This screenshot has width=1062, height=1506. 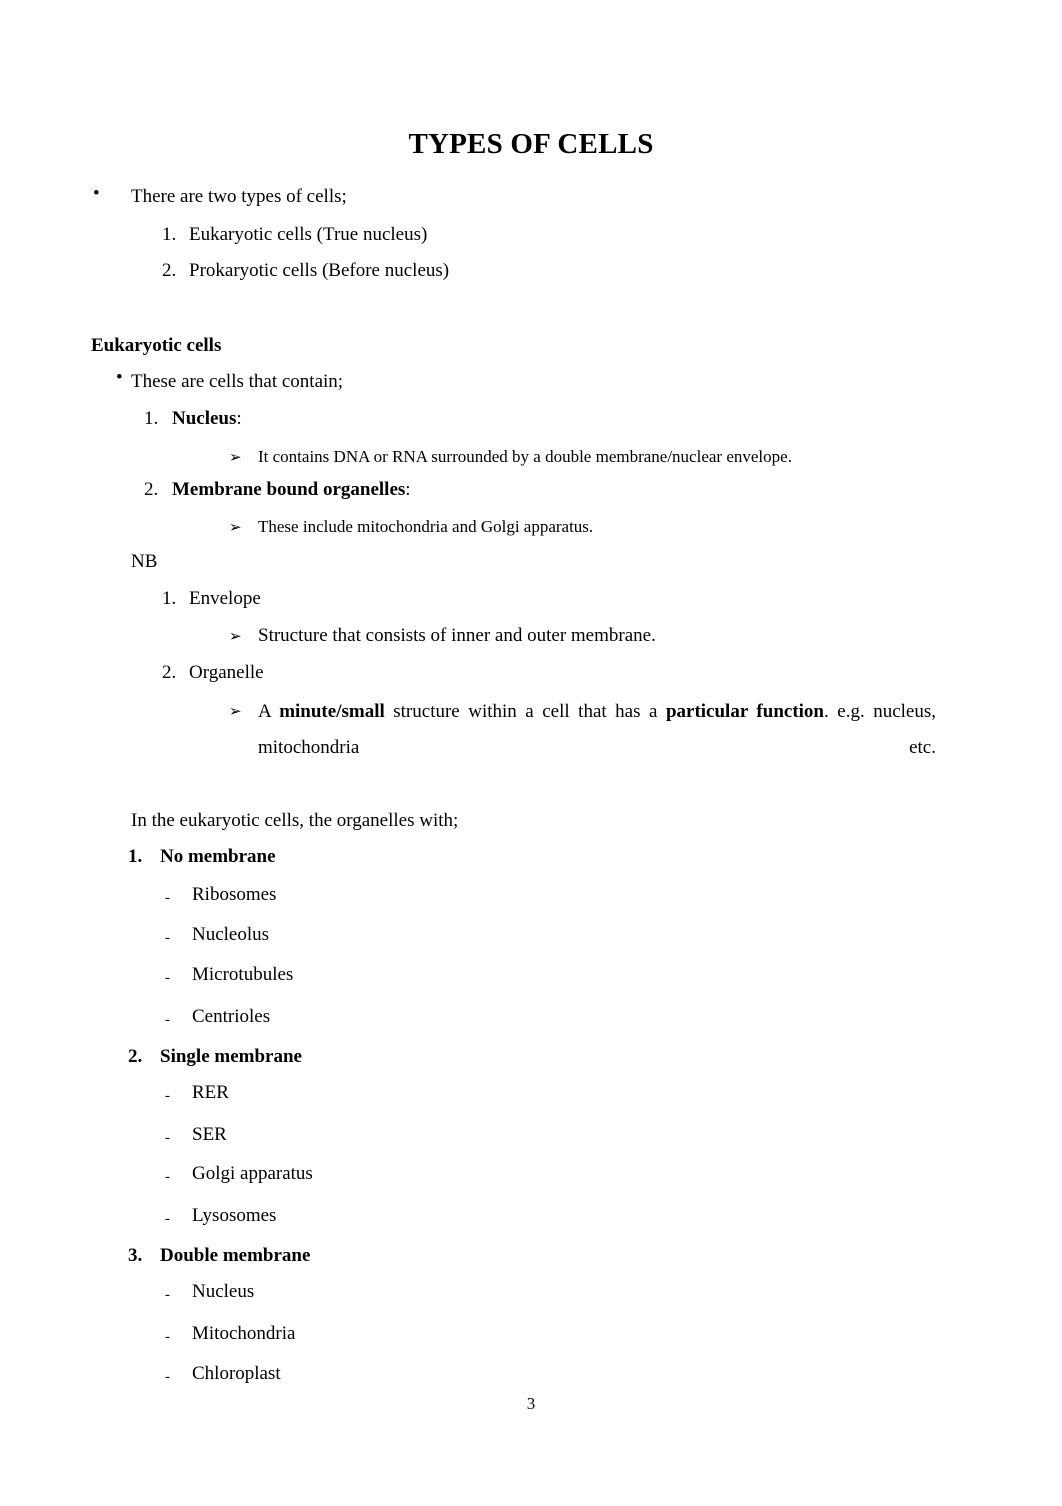 I want to click on definition-bold-2: particular function, so click(x=745, y=711).